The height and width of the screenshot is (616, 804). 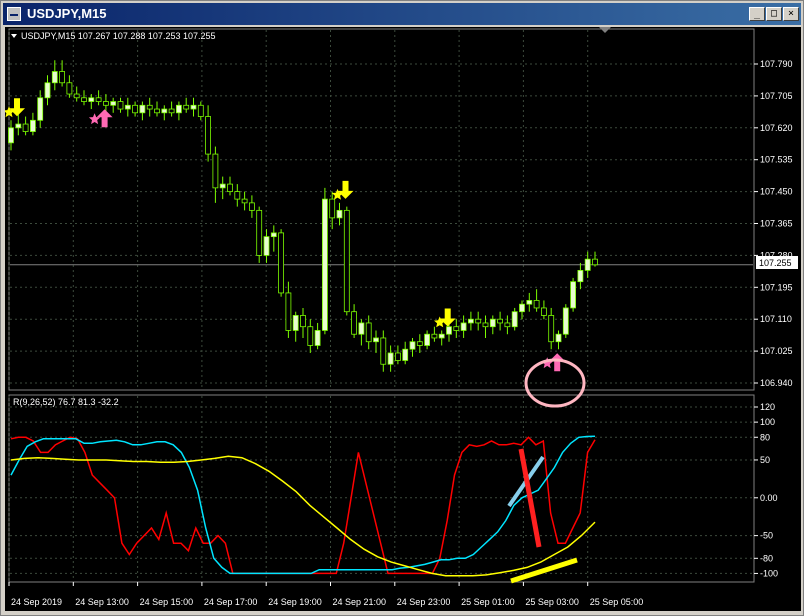 What do you see at coordinates (36, 602) in the screenshot?
I see `time-tick-label: 24 Sep 2019` at bounding box center [36, 602].